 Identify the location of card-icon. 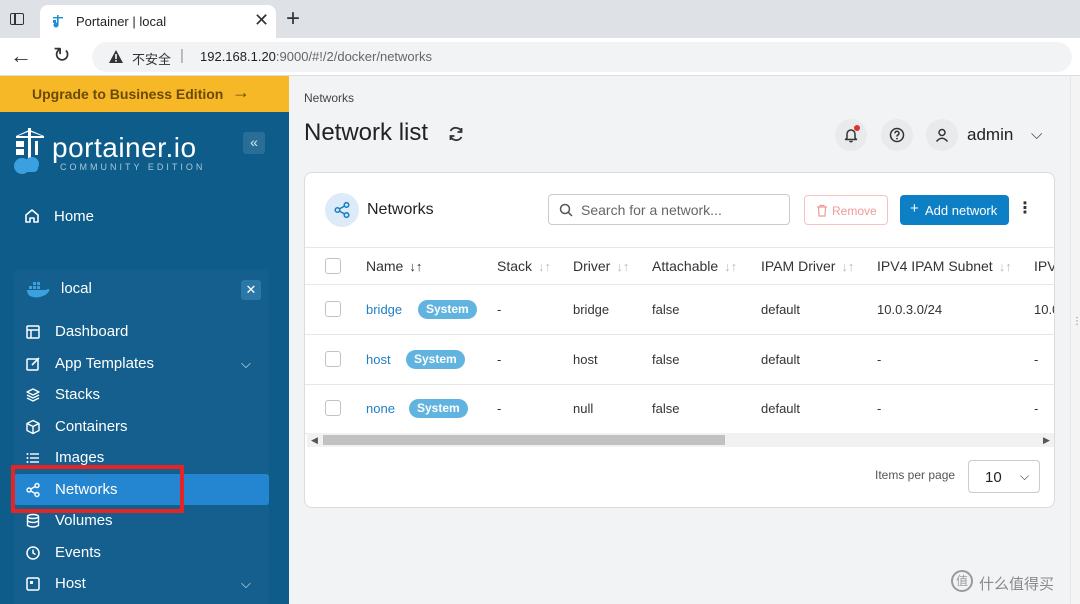
(342, 210).